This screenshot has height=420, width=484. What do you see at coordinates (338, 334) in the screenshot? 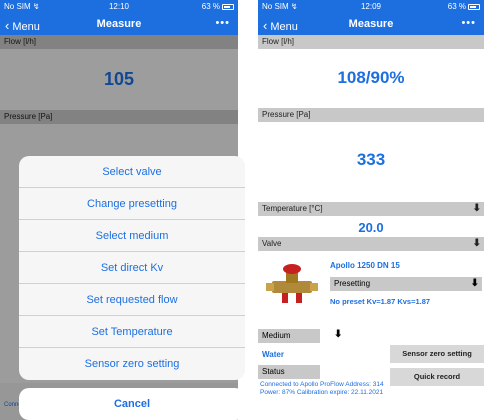
I see `download-icon: ⬇` at bounding box center [338, 334].